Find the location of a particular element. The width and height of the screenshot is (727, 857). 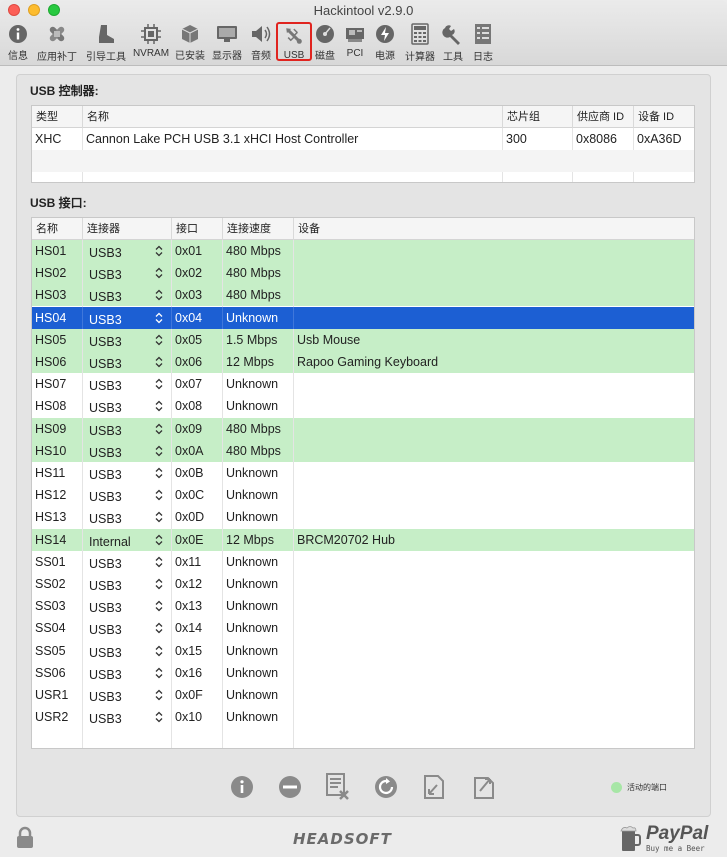

port-name: HS05 is located at coordinates (57, 339).